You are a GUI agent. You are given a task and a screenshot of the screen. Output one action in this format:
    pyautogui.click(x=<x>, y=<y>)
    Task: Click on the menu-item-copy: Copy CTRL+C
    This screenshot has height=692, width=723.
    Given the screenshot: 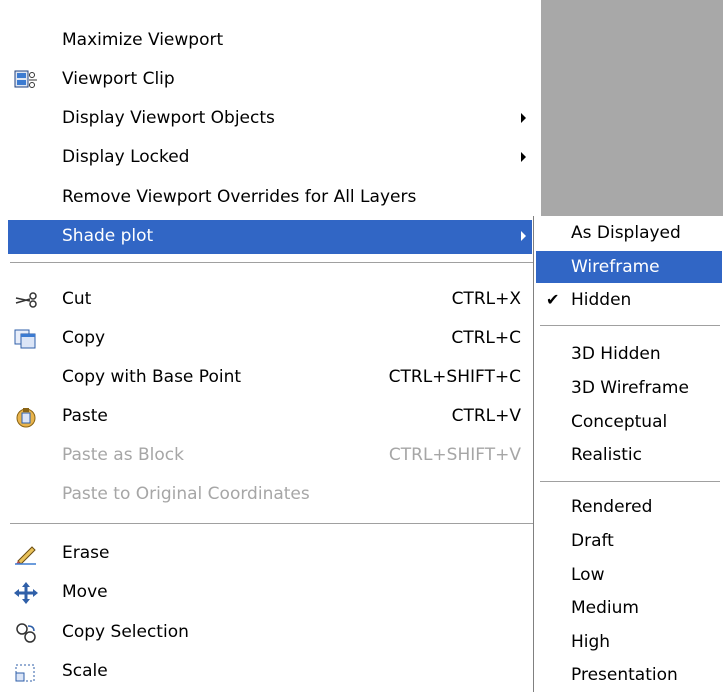 What is the action you would take?
    pyautogui.click(x=270, y=339)
    